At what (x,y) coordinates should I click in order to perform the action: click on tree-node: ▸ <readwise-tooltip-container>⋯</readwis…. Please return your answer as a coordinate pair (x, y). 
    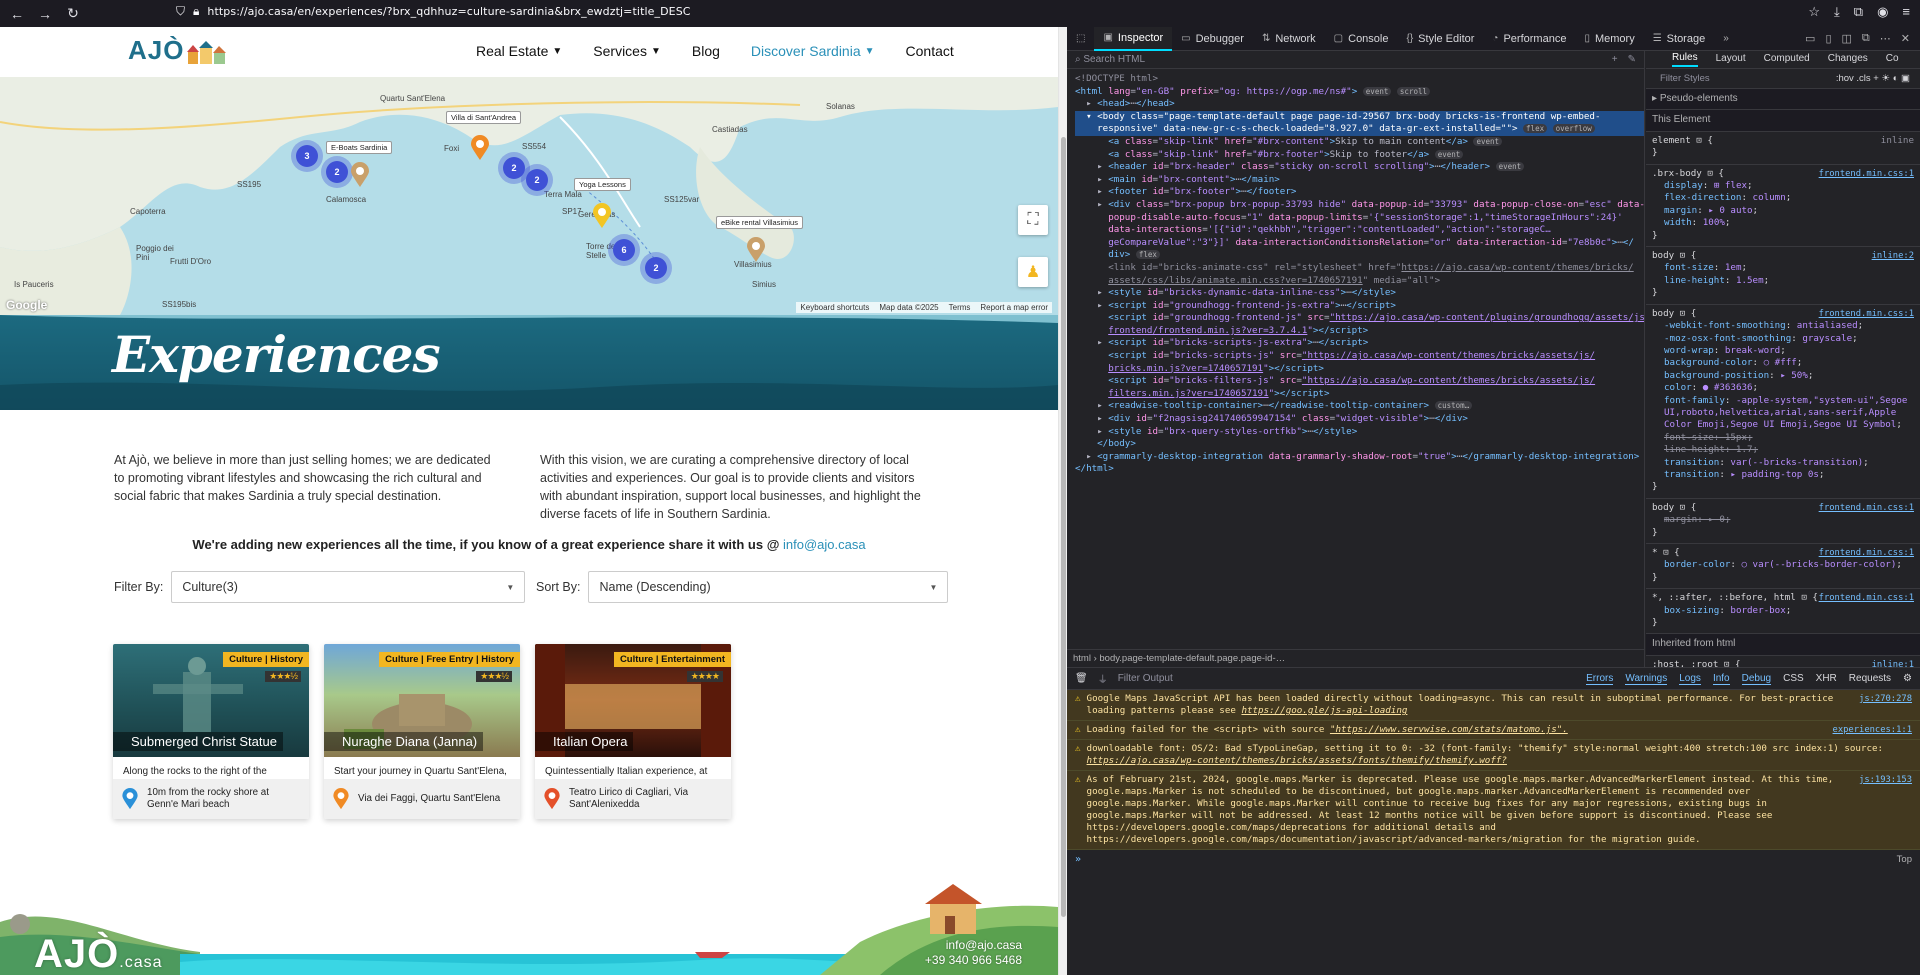
    Looking at the image, I should click on (1359, 406).